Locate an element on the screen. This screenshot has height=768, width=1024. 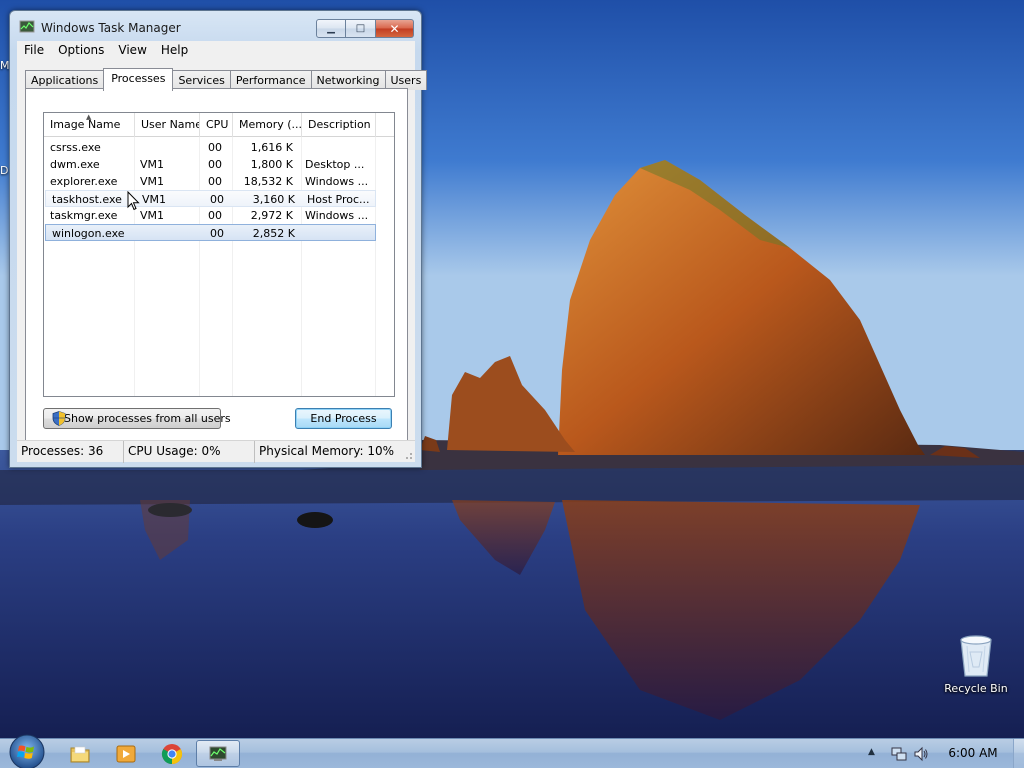
process-row: csrss.exe 00 1,616 K is located at coordinates (219, 147).